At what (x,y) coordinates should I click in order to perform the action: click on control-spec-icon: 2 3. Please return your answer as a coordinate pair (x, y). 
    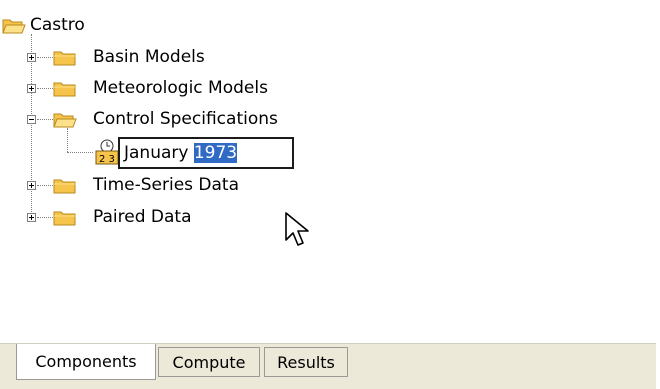
    Looking at the image, I should click on (107, 152).